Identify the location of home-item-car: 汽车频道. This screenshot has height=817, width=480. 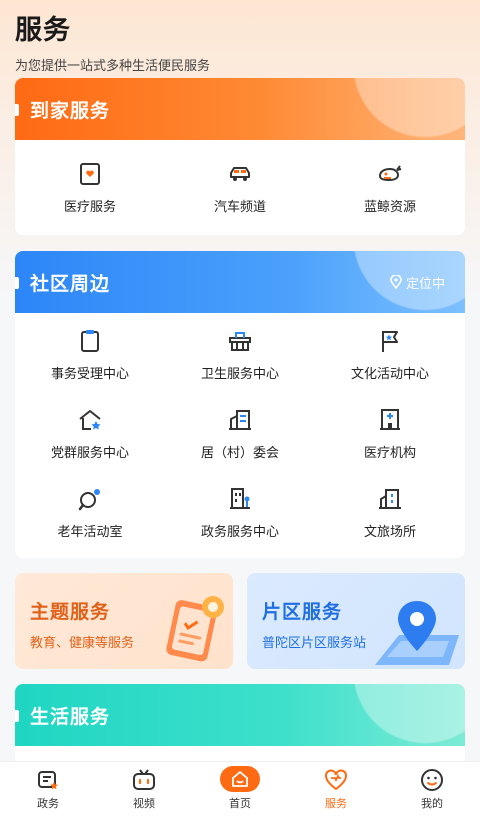
(240, 187).